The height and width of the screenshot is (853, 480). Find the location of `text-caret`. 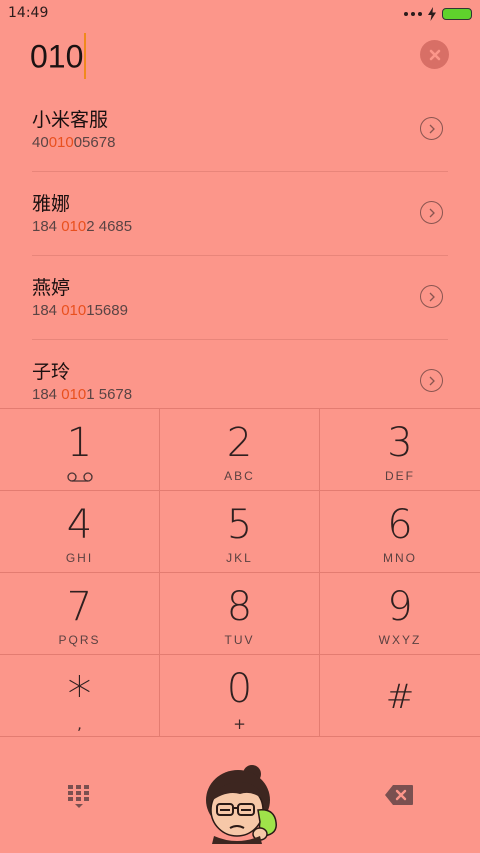

text-caret is located at coordinates (85, 56).